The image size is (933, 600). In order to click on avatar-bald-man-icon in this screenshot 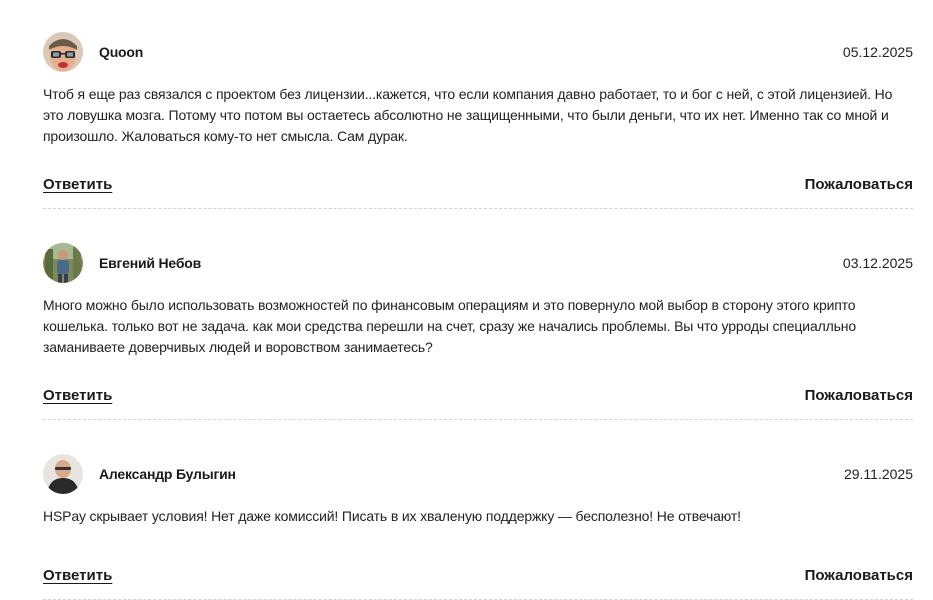, I will do `click(63, 474)`.